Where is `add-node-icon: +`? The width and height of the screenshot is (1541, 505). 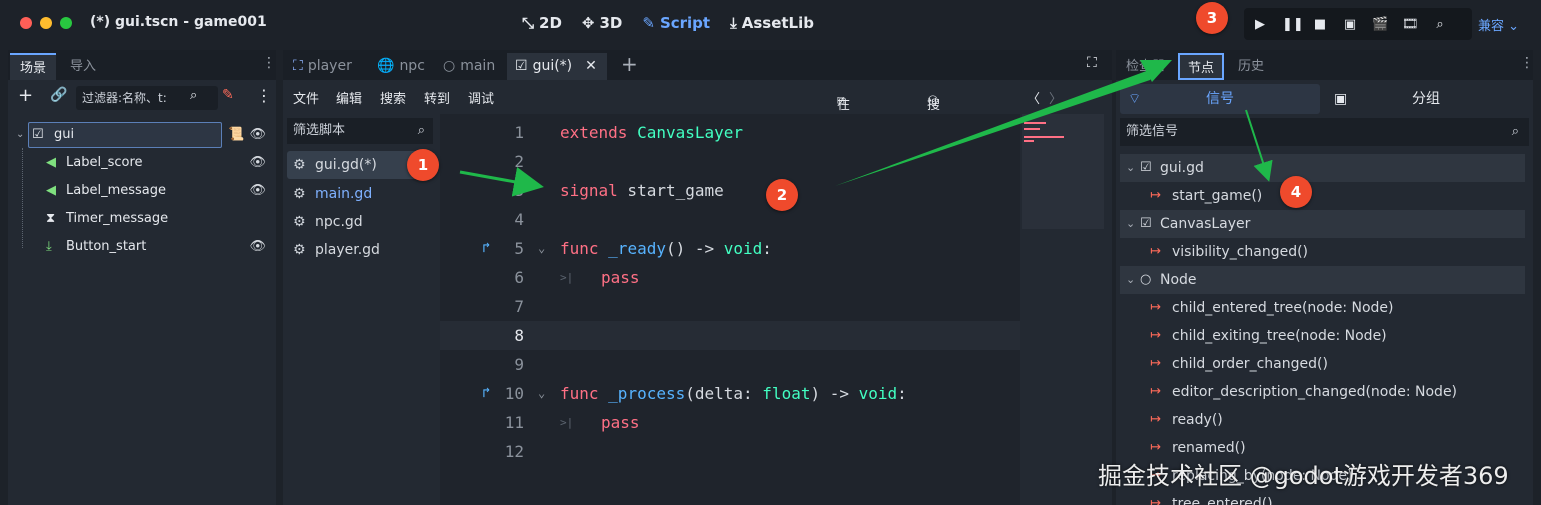 add-node-icon: + is located at coordinates (25, 95).